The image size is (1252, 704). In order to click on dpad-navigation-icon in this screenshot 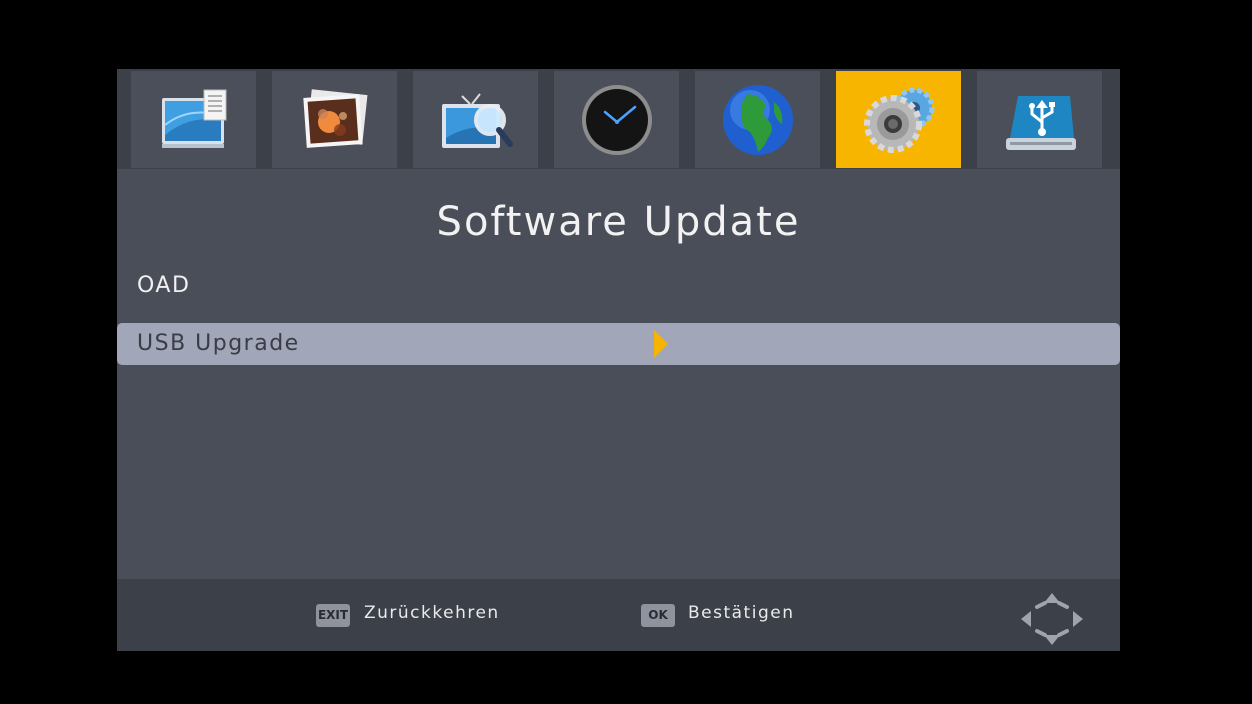, I will do `click(1052, 619)`.